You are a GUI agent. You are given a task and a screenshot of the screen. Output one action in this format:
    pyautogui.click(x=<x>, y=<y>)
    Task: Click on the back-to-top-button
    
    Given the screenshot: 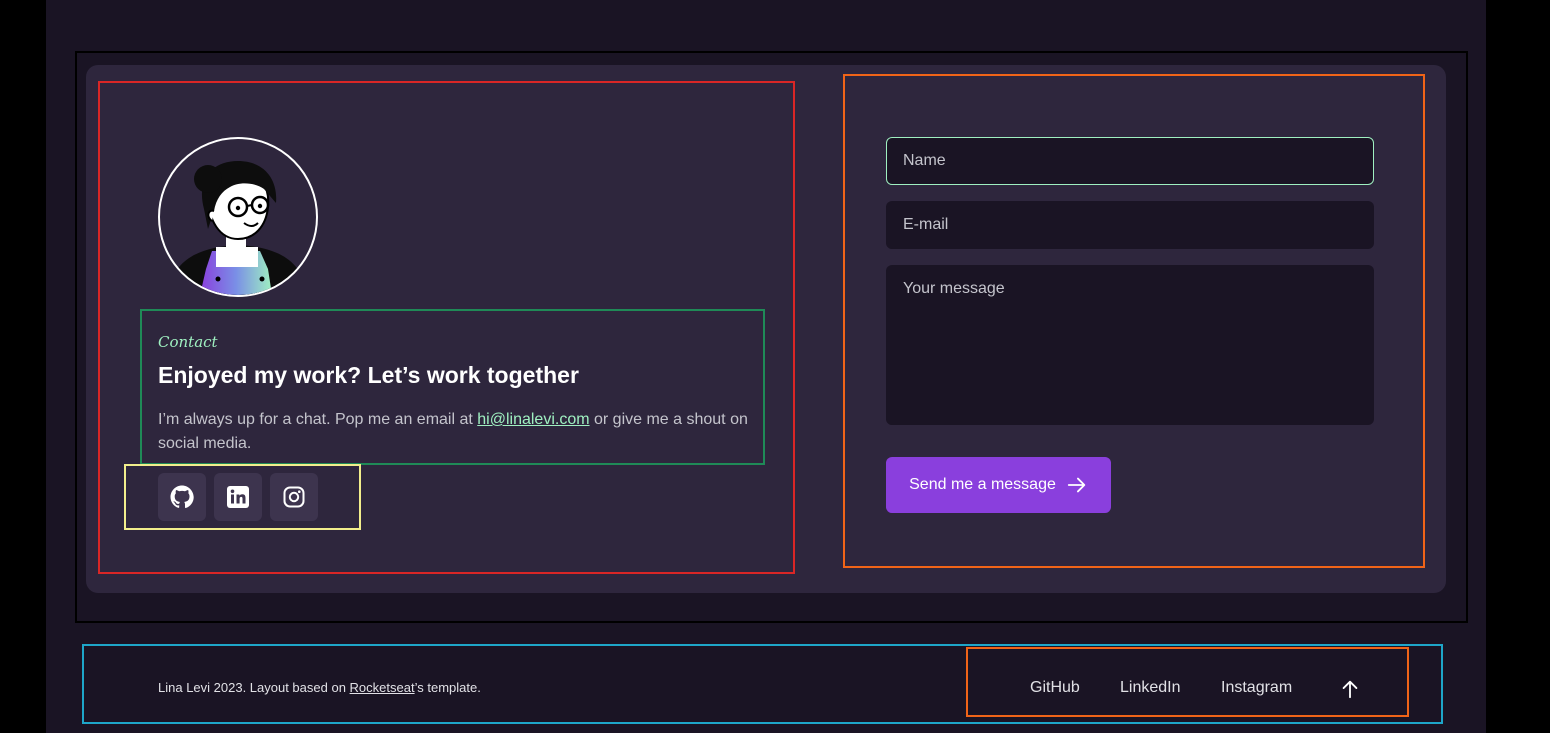 What is the action you would take?
    pyautogui.click(x=1350, y=689)
    